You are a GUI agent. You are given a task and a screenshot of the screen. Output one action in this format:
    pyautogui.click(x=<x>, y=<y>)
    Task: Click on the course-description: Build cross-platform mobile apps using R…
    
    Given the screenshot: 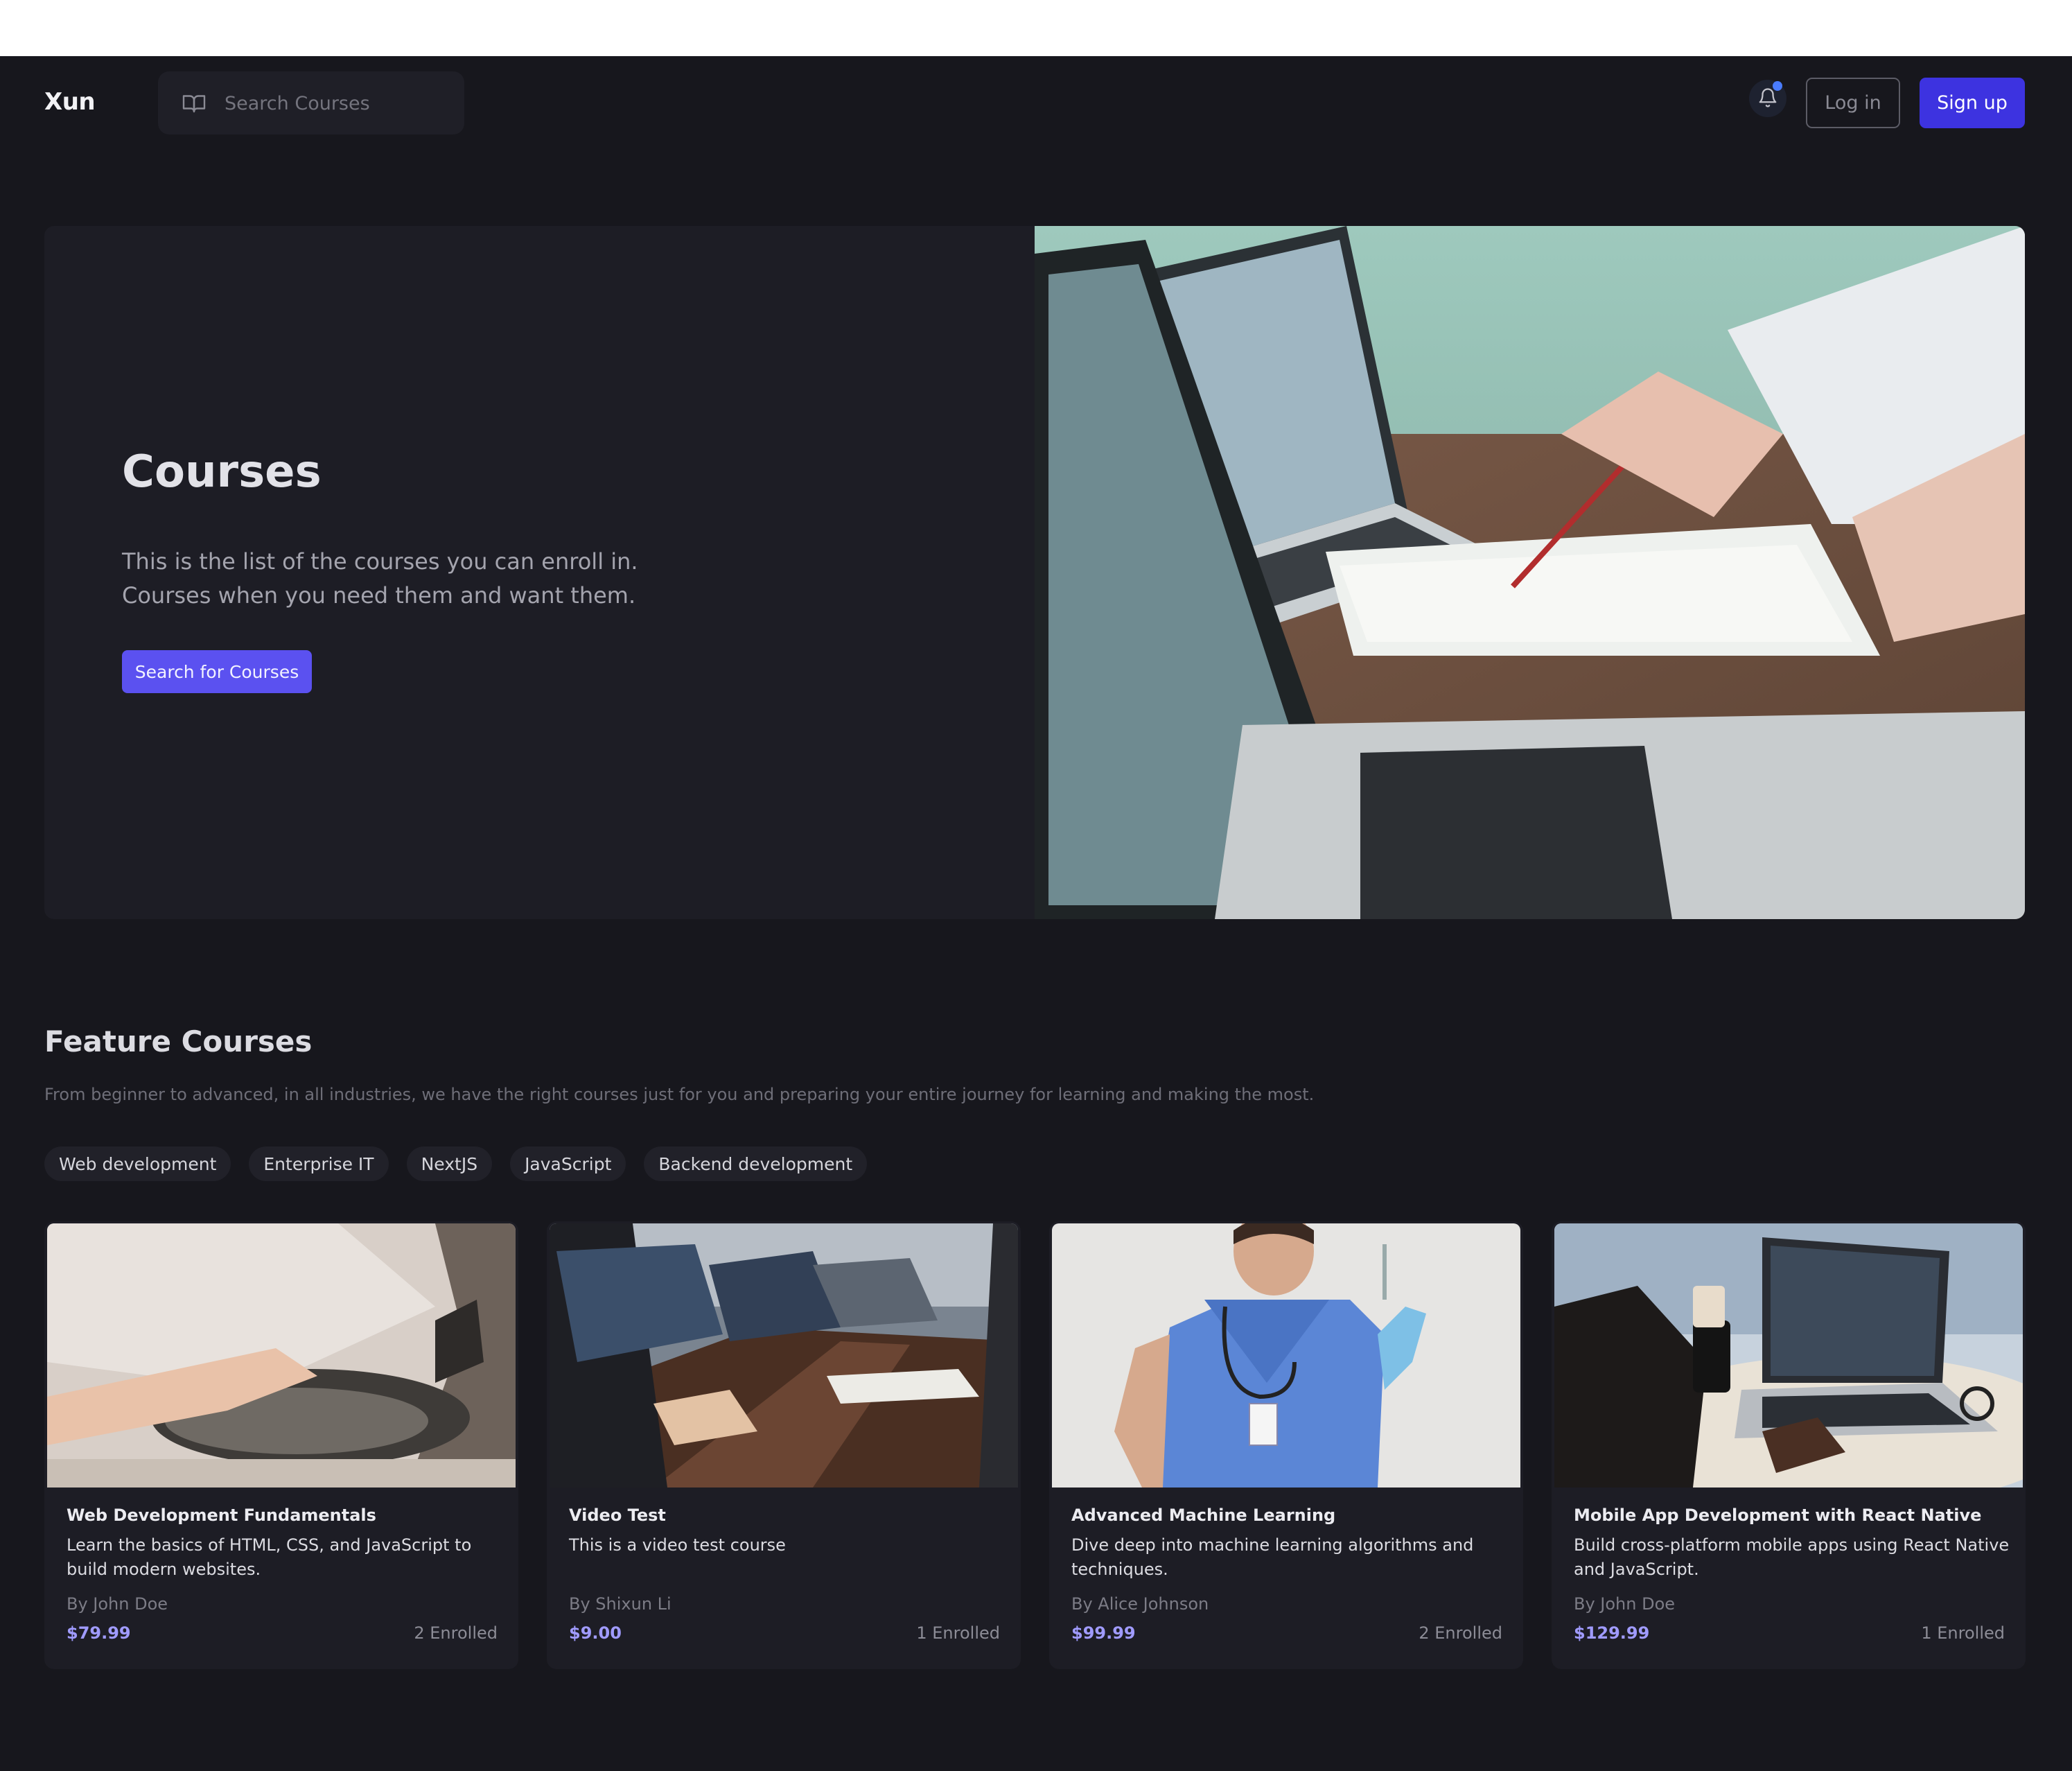 What is the action you would take?
    pyautogui.click(x=1792, y=1557)
    